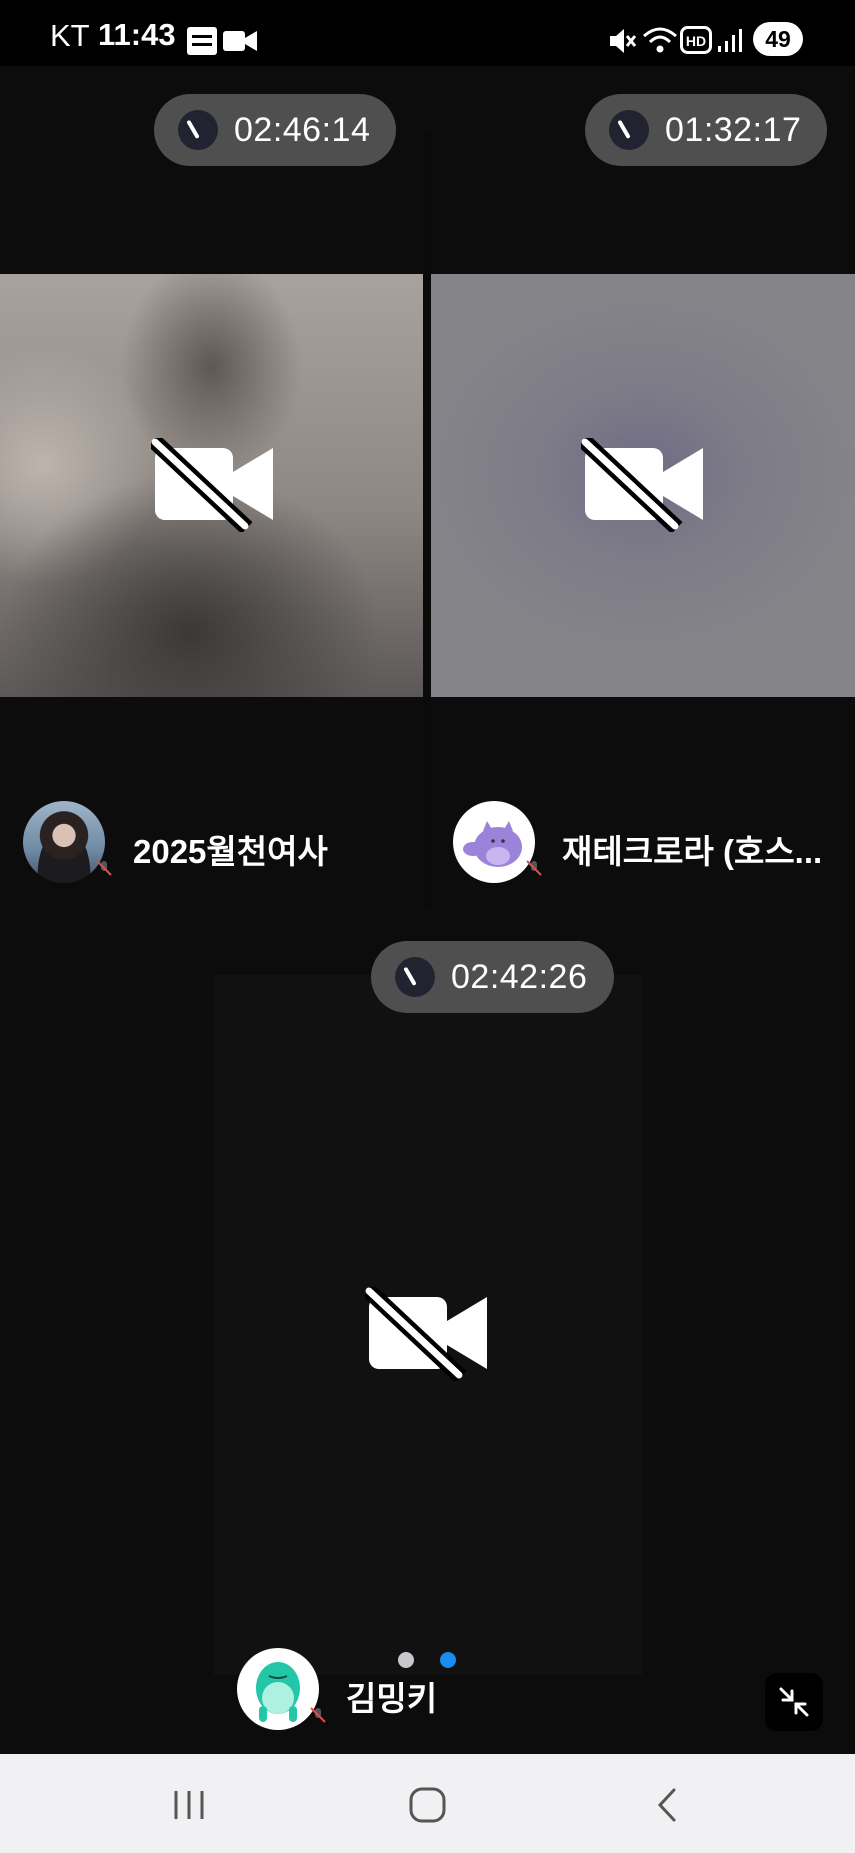  I want to click on home-icon, so click(428, 1805).